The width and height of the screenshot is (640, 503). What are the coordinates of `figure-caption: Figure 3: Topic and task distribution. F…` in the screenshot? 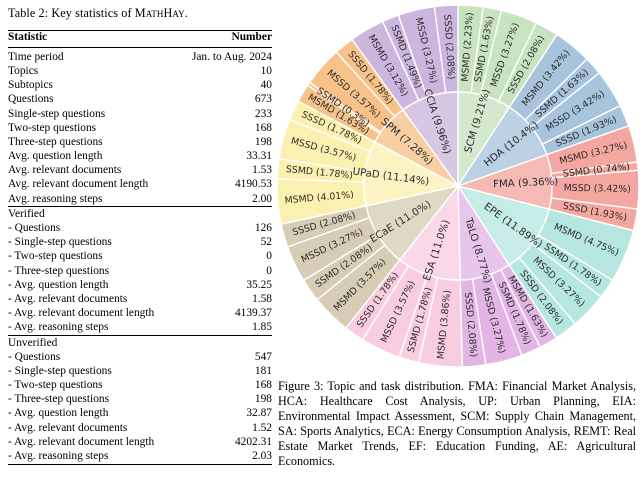 It's located at (457, 424).